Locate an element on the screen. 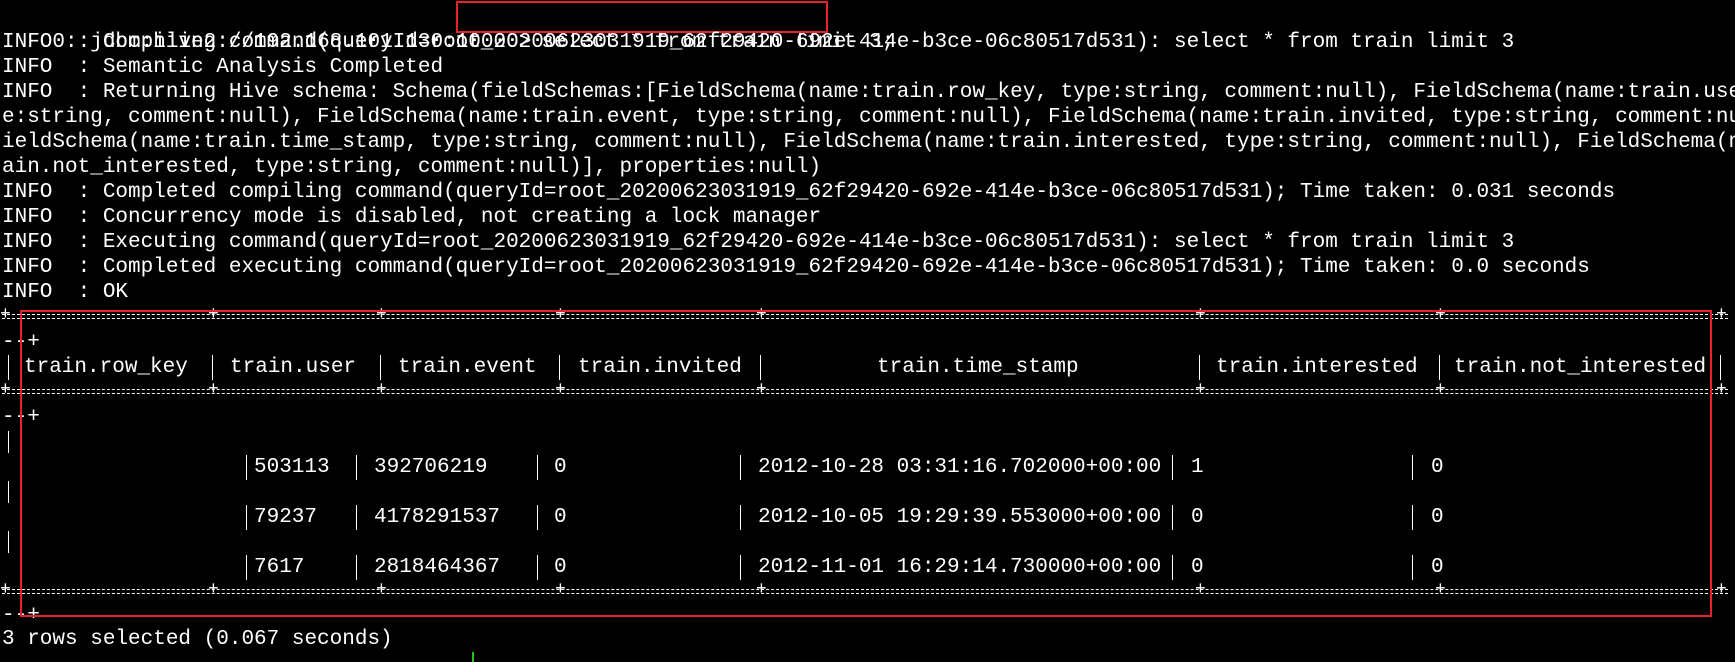  command-highlight-box is located at coordinates (642, 17).